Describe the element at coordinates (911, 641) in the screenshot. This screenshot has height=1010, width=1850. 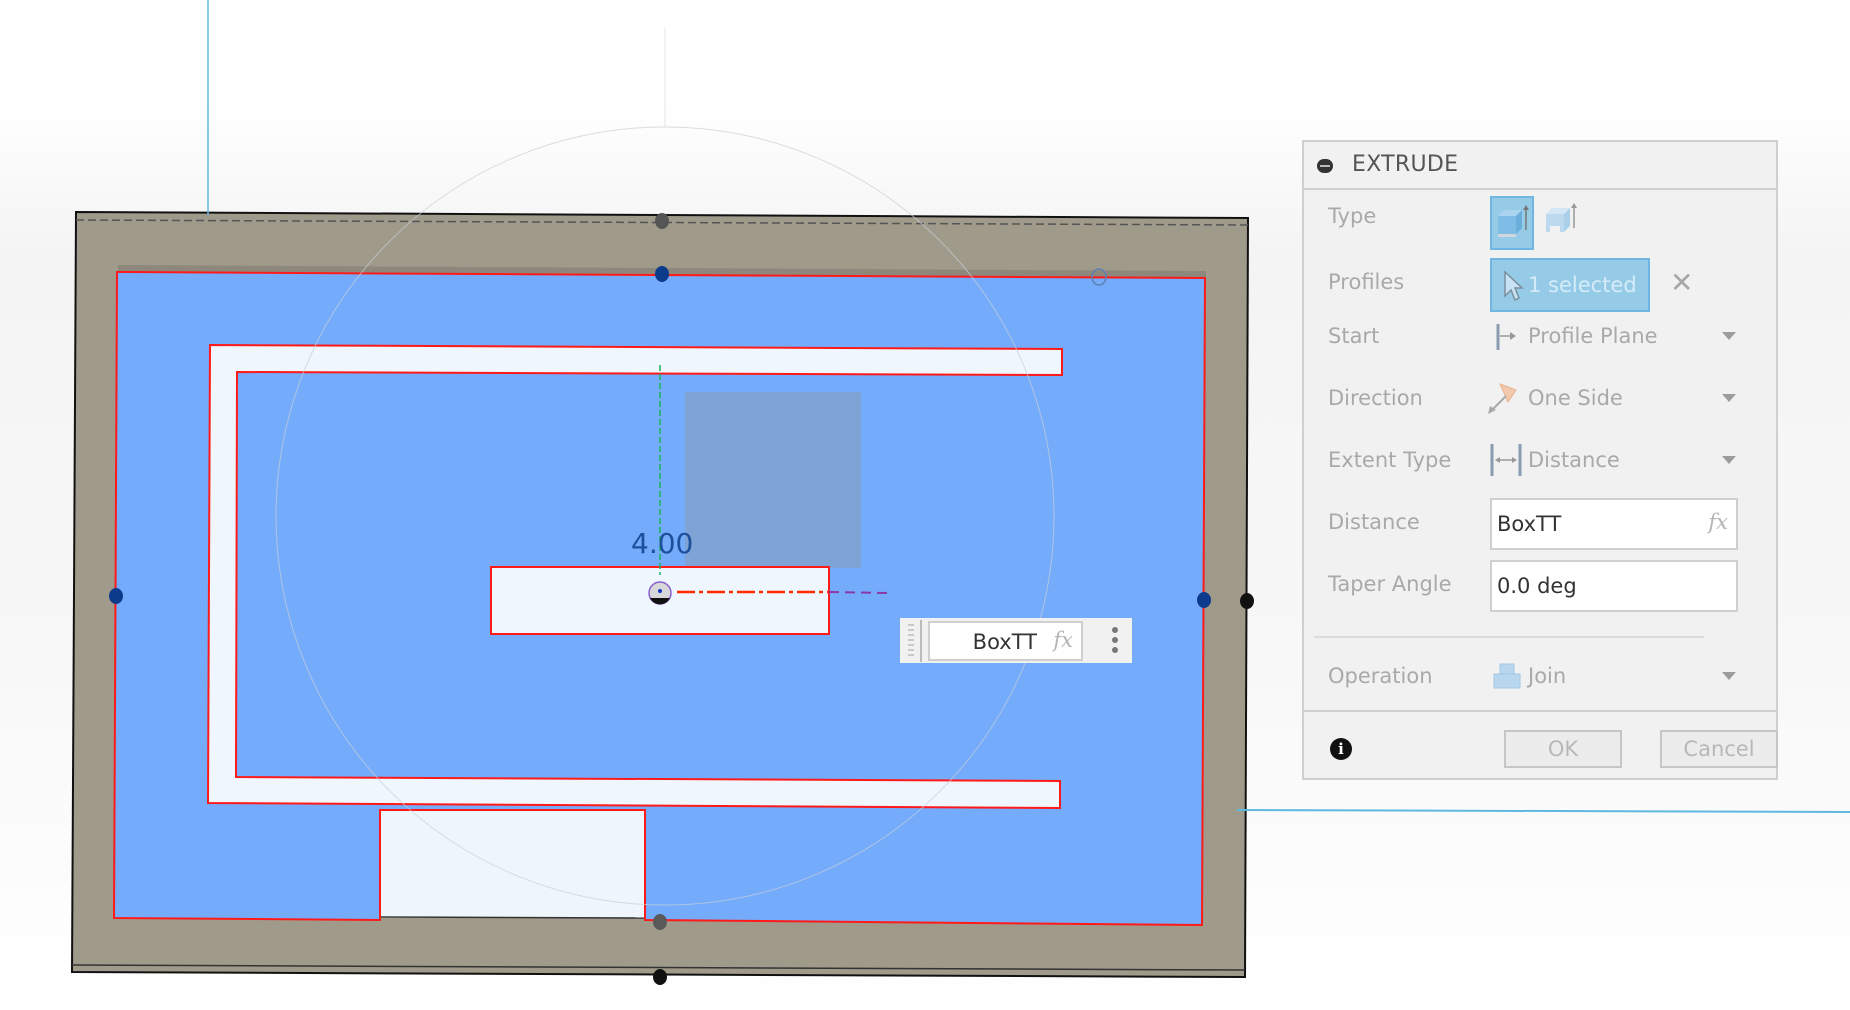
I see `drag-grip-icon` at that location.